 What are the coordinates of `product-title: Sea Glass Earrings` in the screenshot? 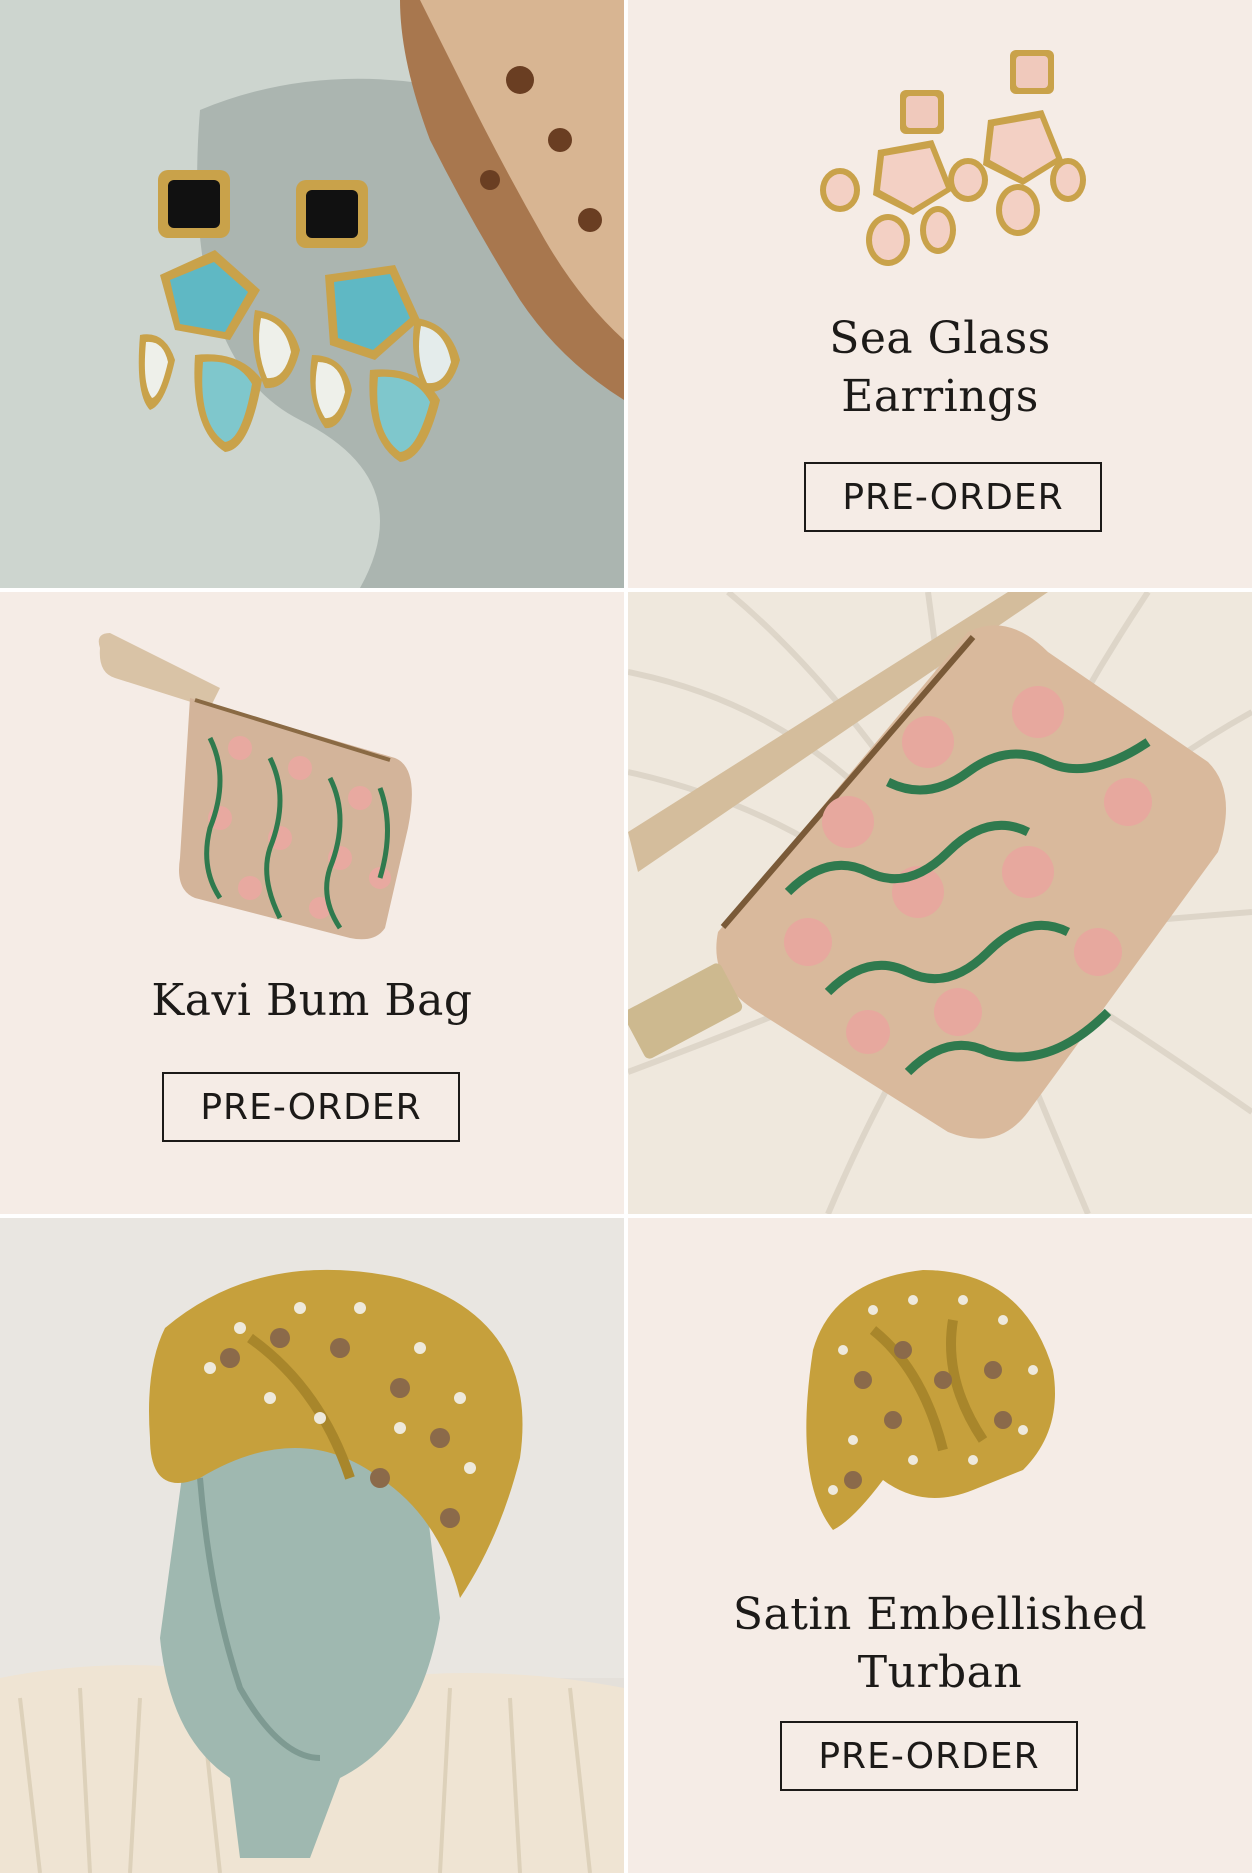 It's located at (940, 368).